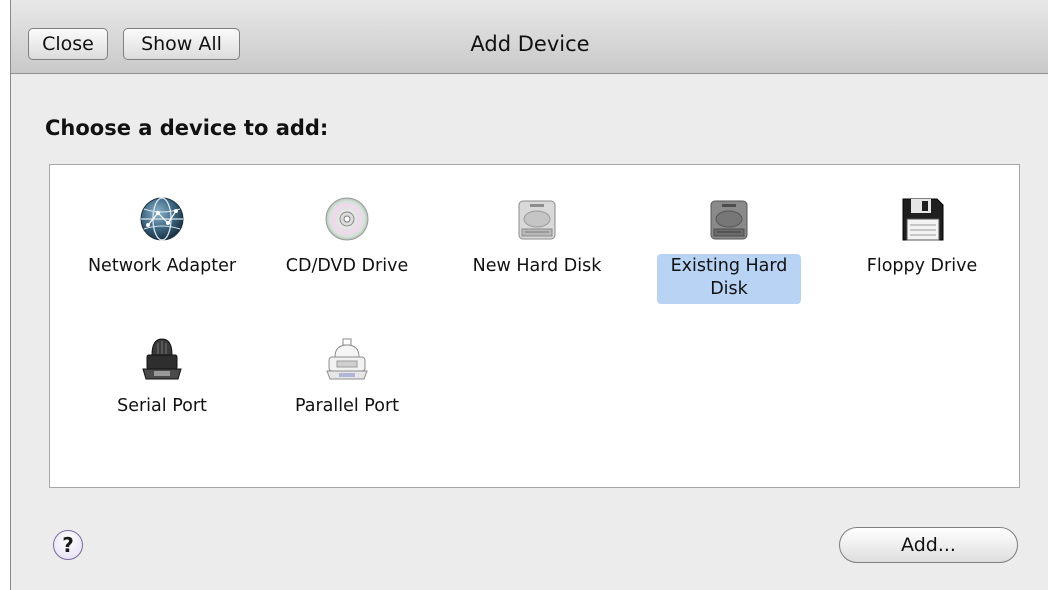 The width and height of the screenshot is (1048, 590). What do you see at coordinates (162, 359) in the screenshot?
I see `serial-port-icon` at bounding box center [162, 359].